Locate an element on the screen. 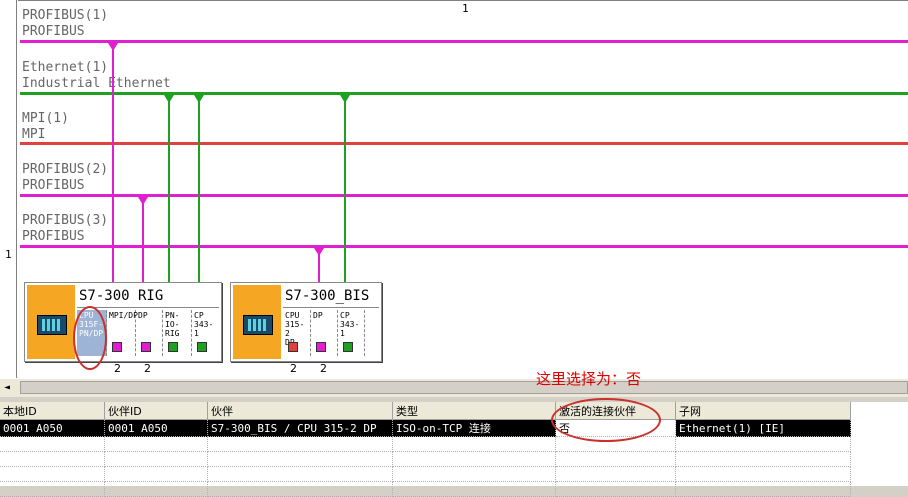  module-label: MPI/DP is located at coordinates (123, 315).